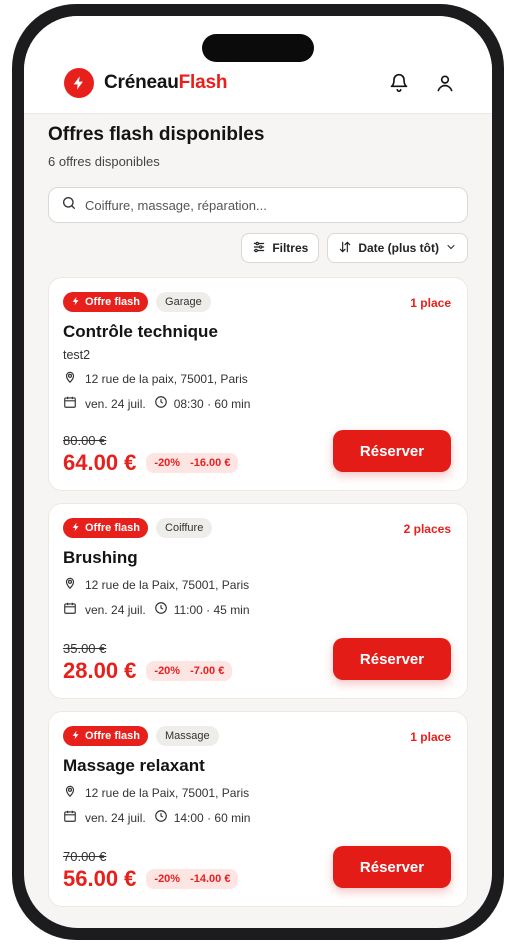  I want to click on offer-schedule-row: ven. 24 juil. 08:30 · 60 min, so click(258, 403).